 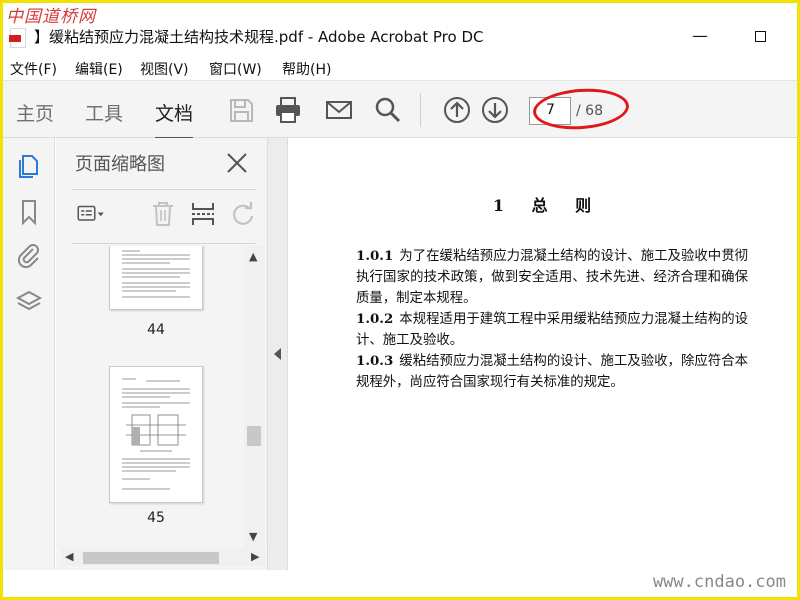 What do you see at coordinates (235, 69) in the screenshot?
I see `menu-window: 窗口(W)` at bounding box center [235, 69].